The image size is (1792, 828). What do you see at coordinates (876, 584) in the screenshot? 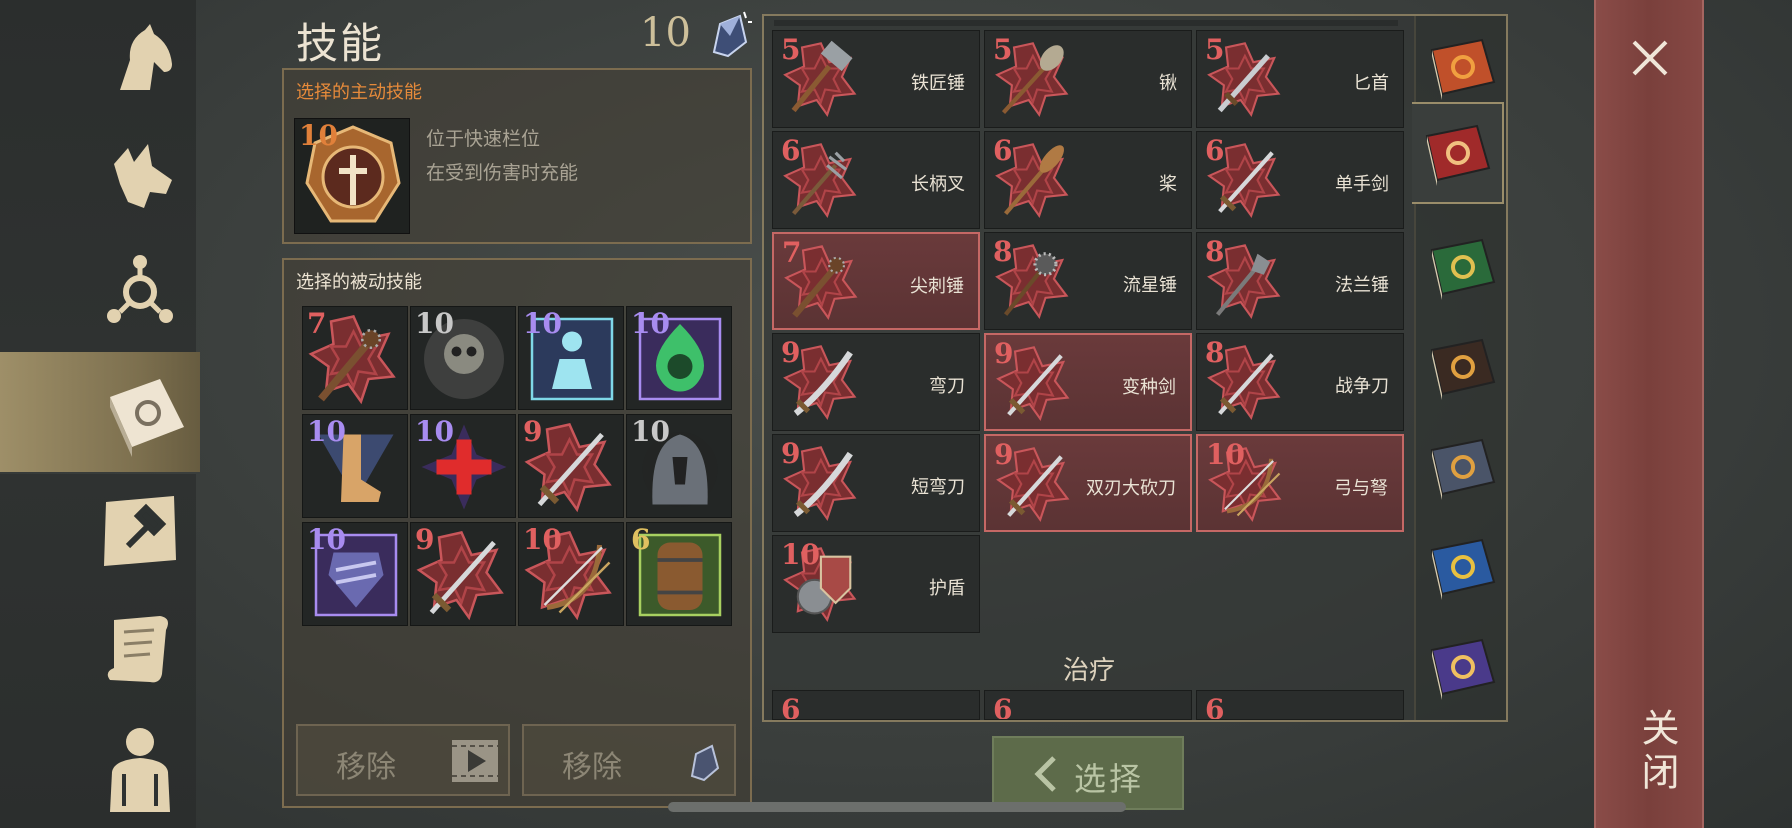
I see `weapon-skill-item: 10 护盾` at bounding box center [876, 584].